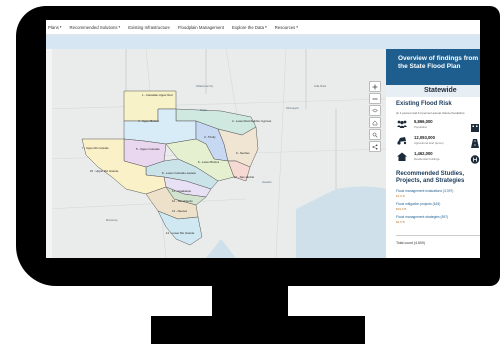  I want to click on share-icon, so click(375, 146).